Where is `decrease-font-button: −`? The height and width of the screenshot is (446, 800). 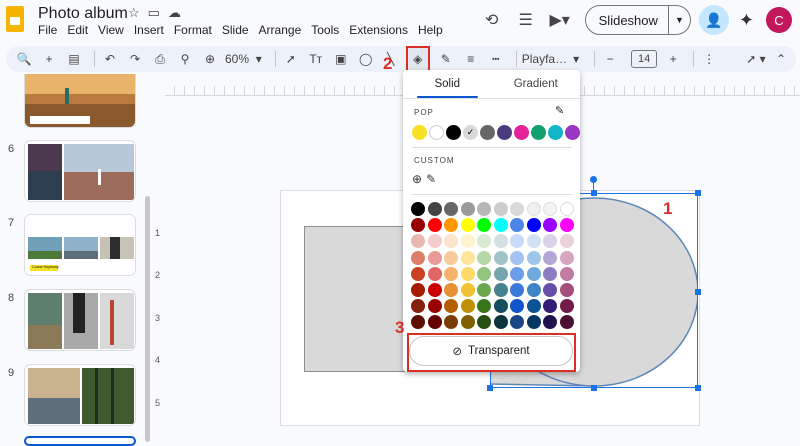 decrease-font-button: − is located at coordinates (610, 59).